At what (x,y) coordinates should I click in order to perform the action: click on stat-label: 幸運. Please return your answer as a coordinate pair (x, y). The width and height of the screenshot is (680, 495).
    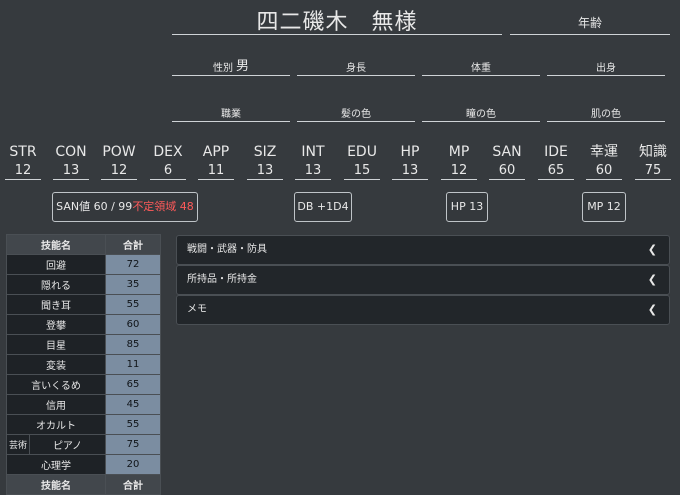
    Looking at the image, I should click on (604, 152).